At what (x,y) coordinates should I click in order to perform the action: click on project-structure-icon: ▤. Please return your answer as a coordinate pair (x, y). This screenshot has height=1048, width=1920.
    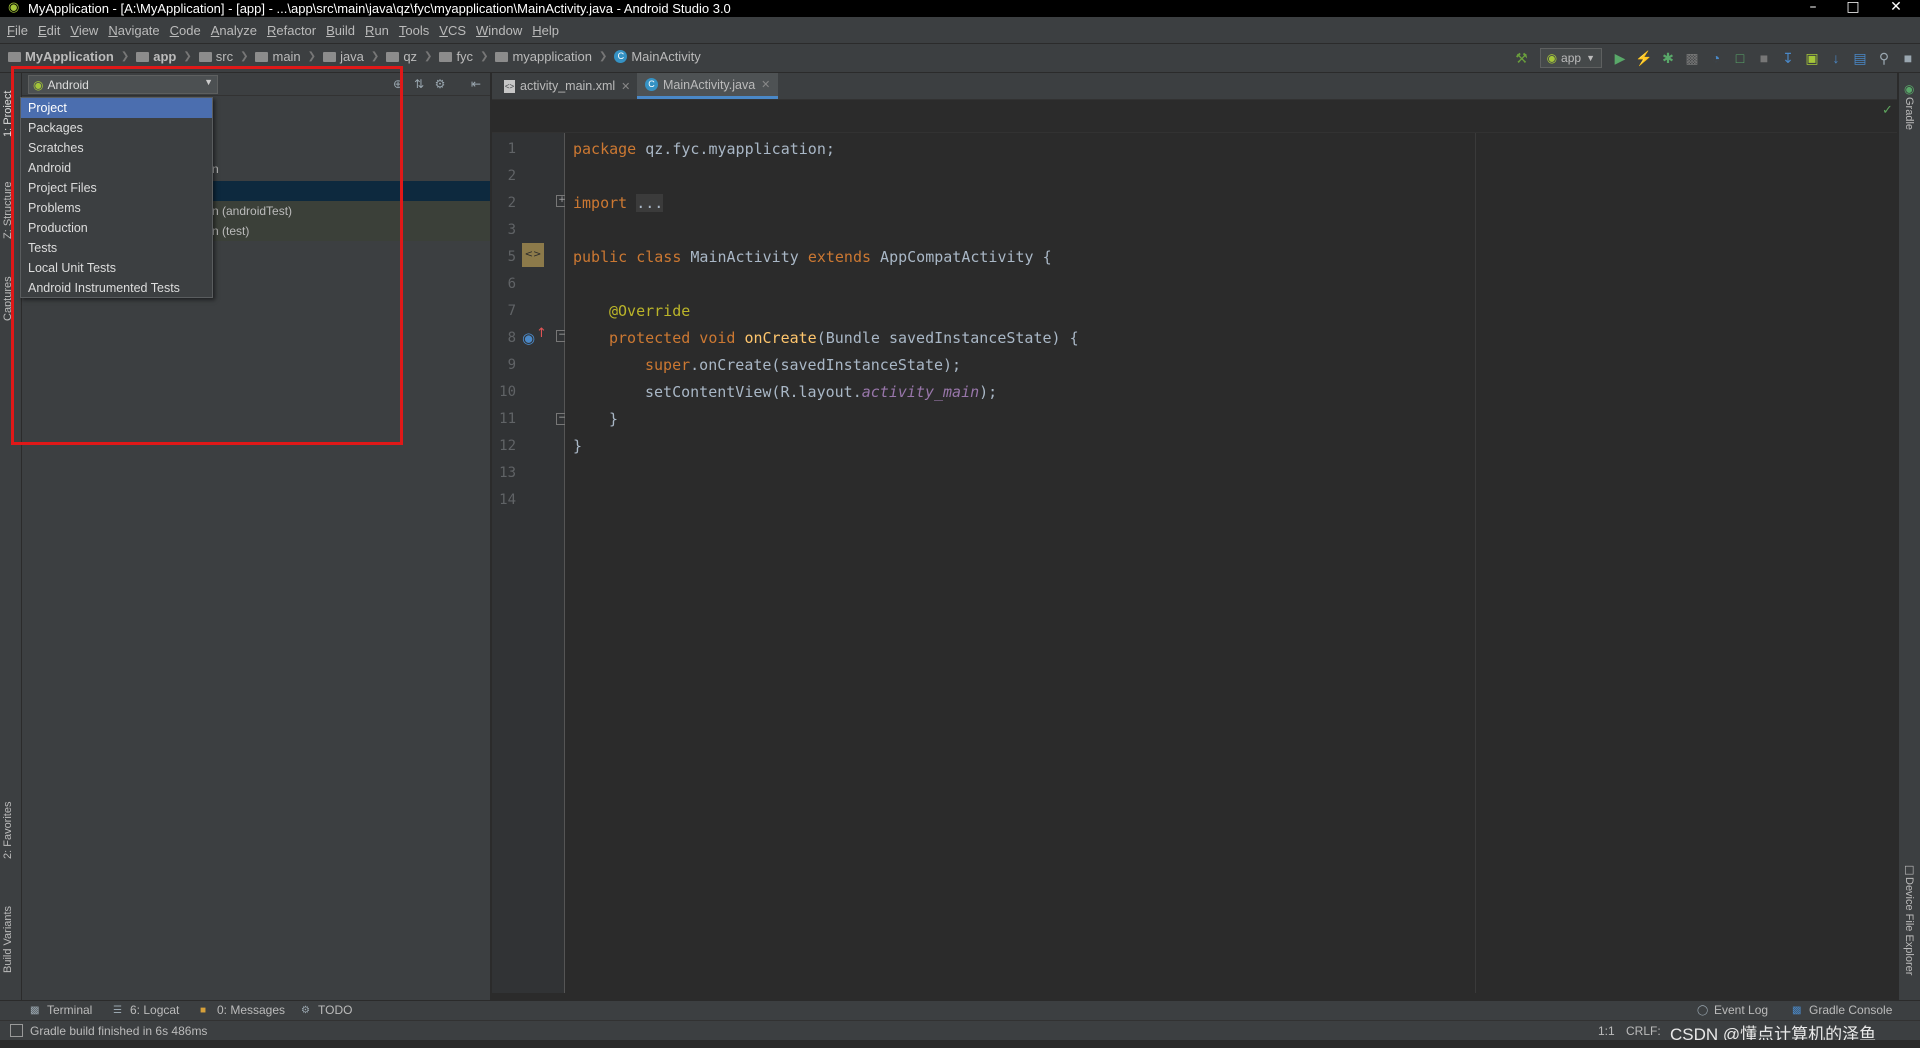
    Looking at the image, I should click on (1860, 58).